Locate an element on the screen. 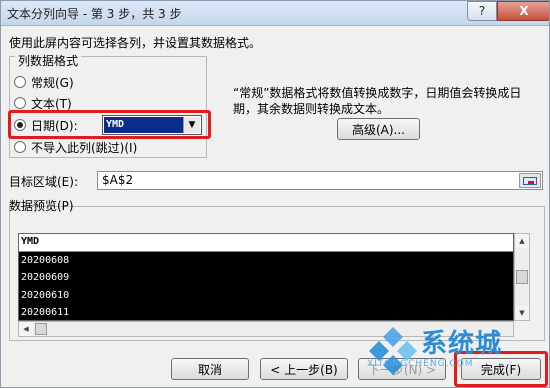 Image resolution: width=550 pixels, height=388 pixels. preview-row: 20200608 is located at coordinates (45, 260).